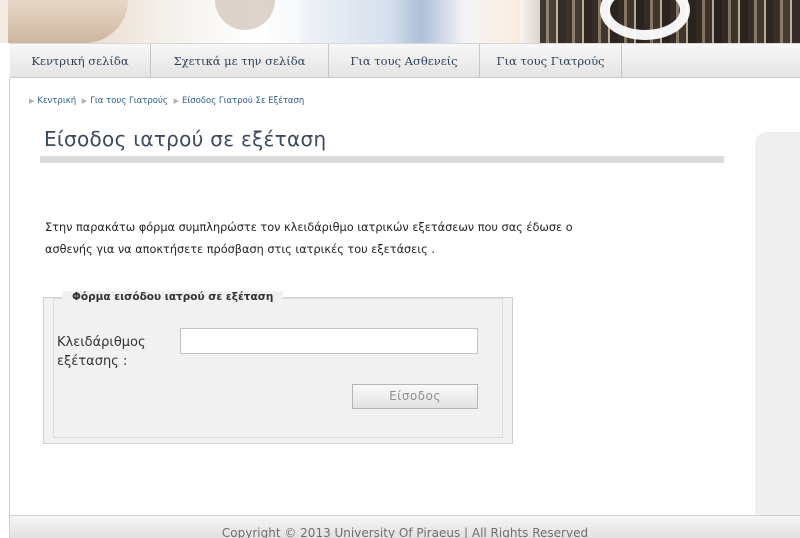 The height and width of the screenshot is (538, 800). Describe the element at coordinates (9, 308) in the screenshot. I see `content-left-border` at that location.